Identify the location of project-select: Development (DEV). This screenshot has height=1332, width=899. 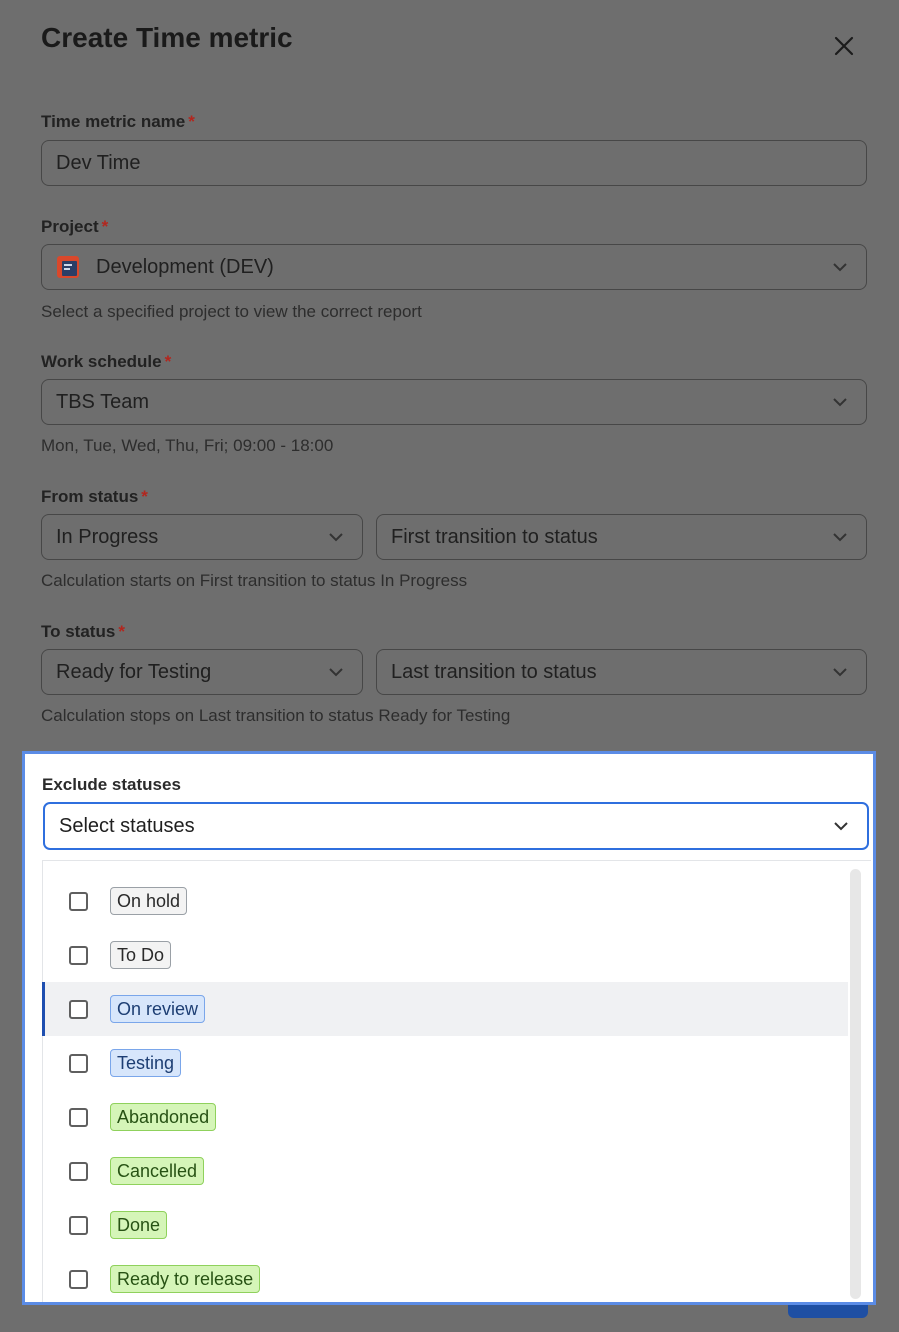
(454, 267).